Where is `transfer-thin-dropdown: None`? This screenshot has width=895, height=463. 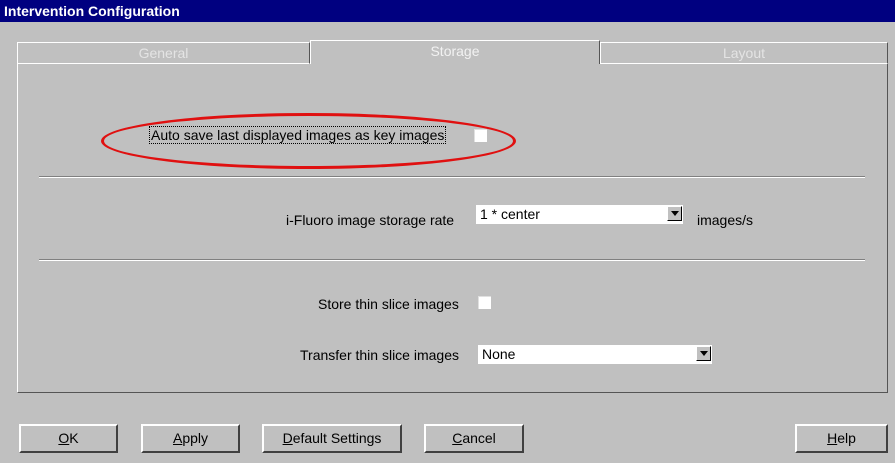
transfer-thin-dropdown: None is located at coordinates (595, 354).